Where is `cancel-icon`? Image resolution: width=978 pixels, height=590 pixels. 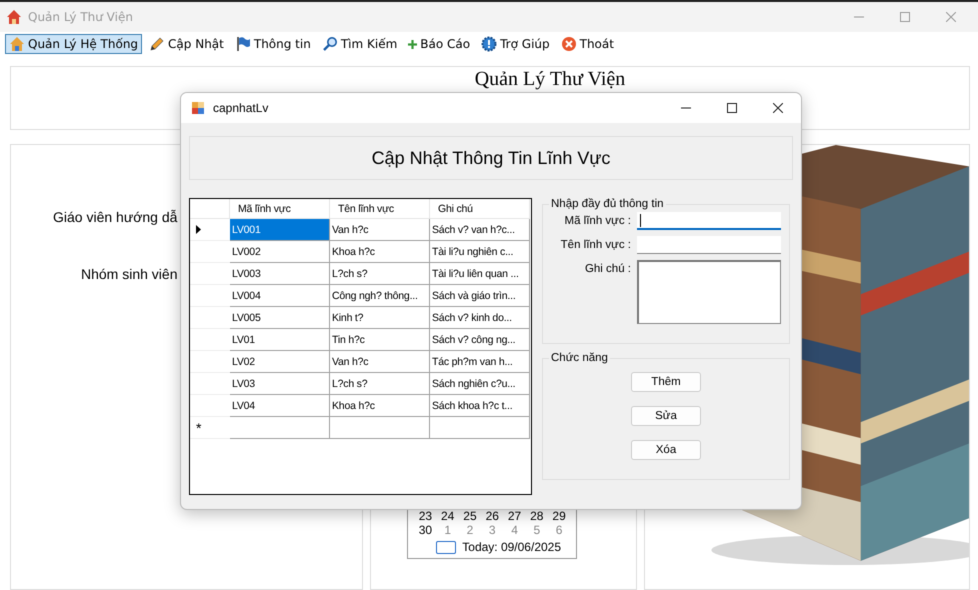 cancel-icon is located at coordinates (568, 44).